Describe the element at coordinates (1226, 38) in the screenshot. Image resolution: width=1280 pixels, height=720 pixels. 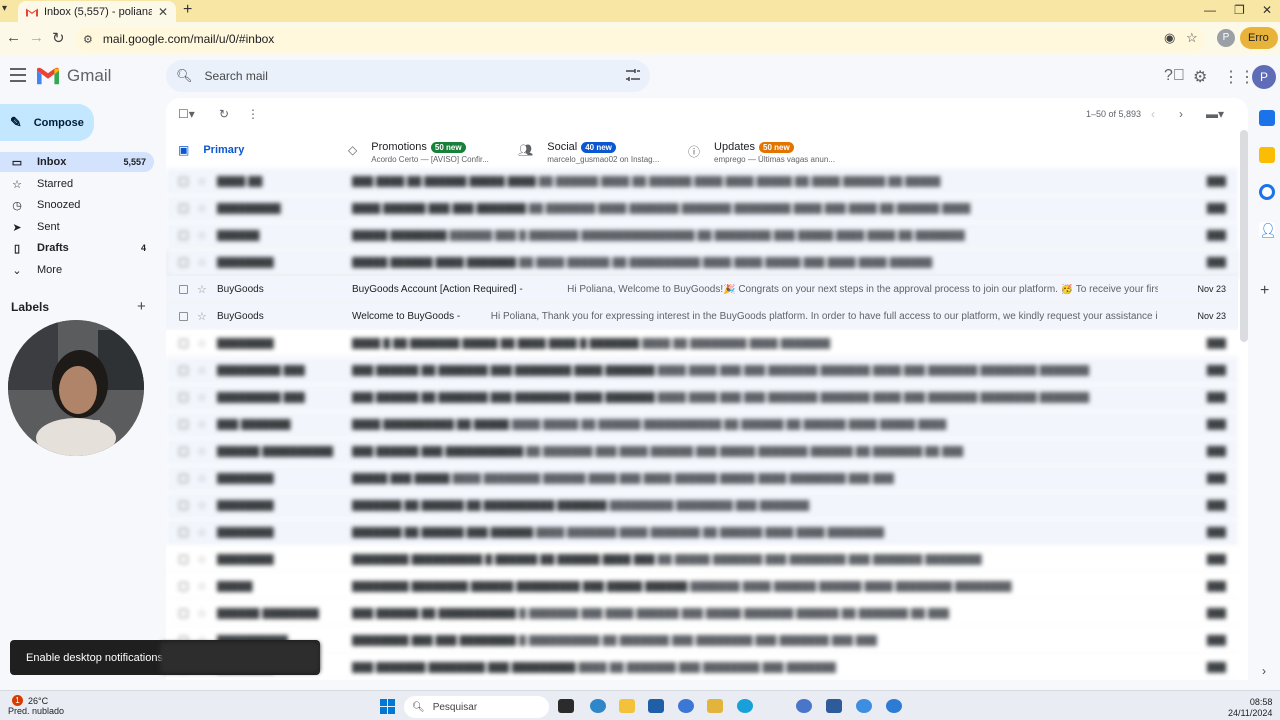
I see `browser-profile-avatar: P` at that location.